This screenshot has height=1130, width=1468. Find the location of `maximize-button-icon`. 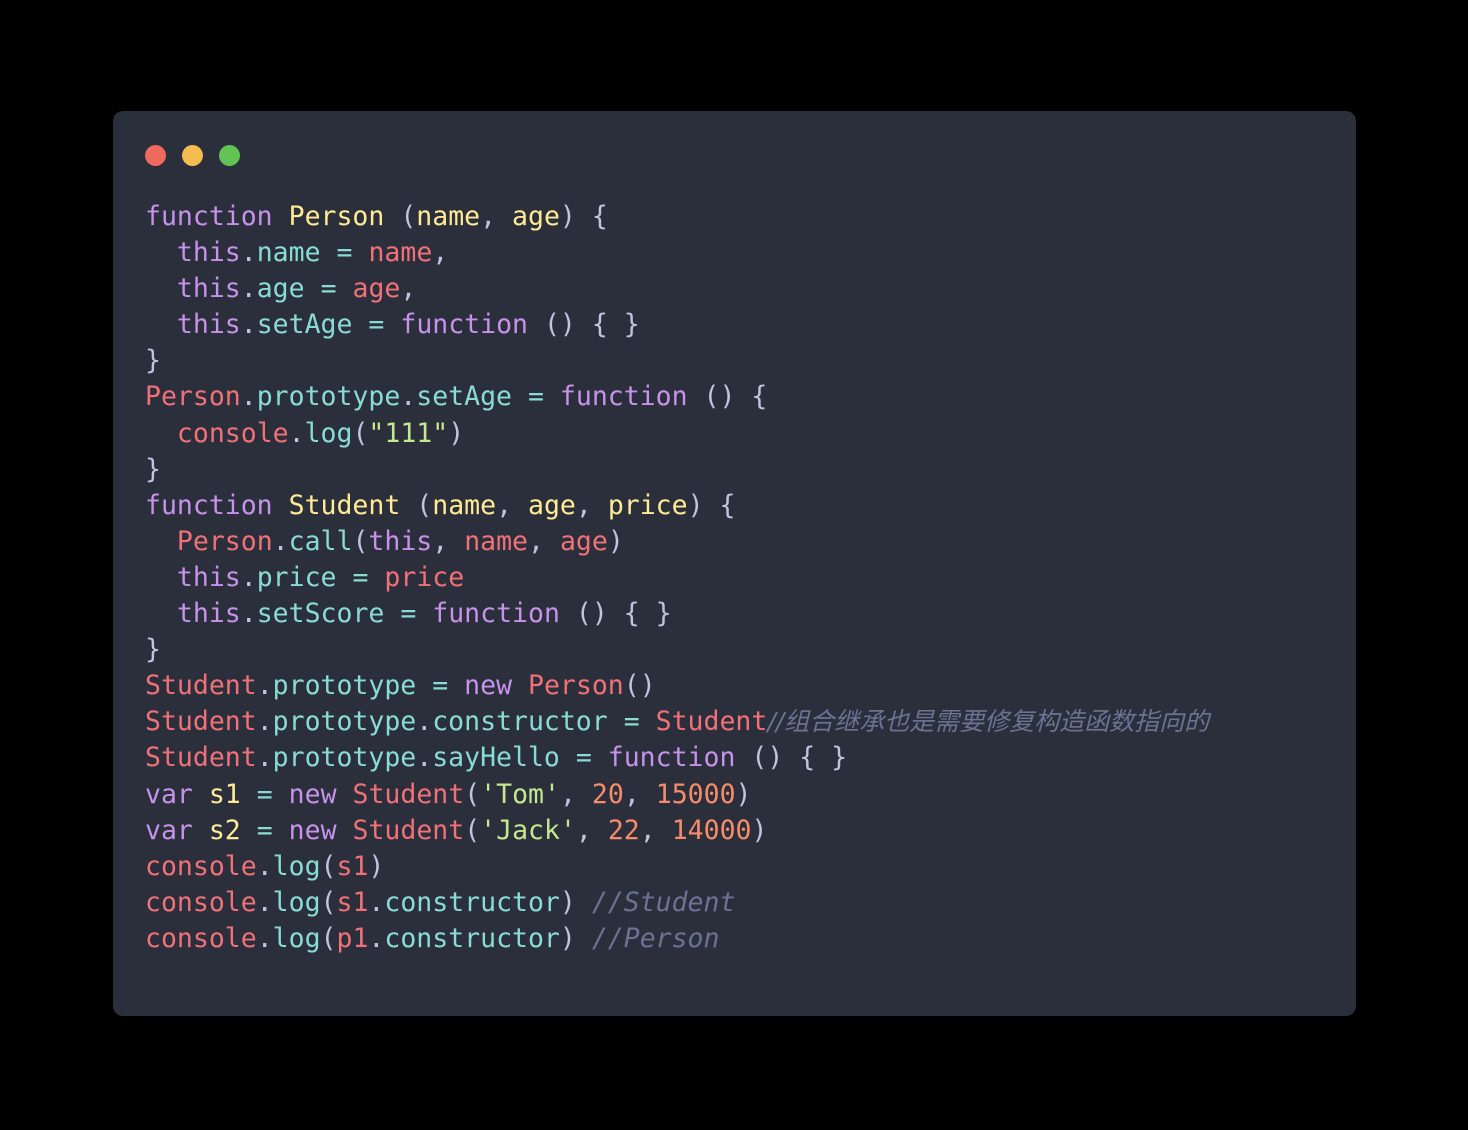

maximize-button-icon is located at coordinates (229, 155).